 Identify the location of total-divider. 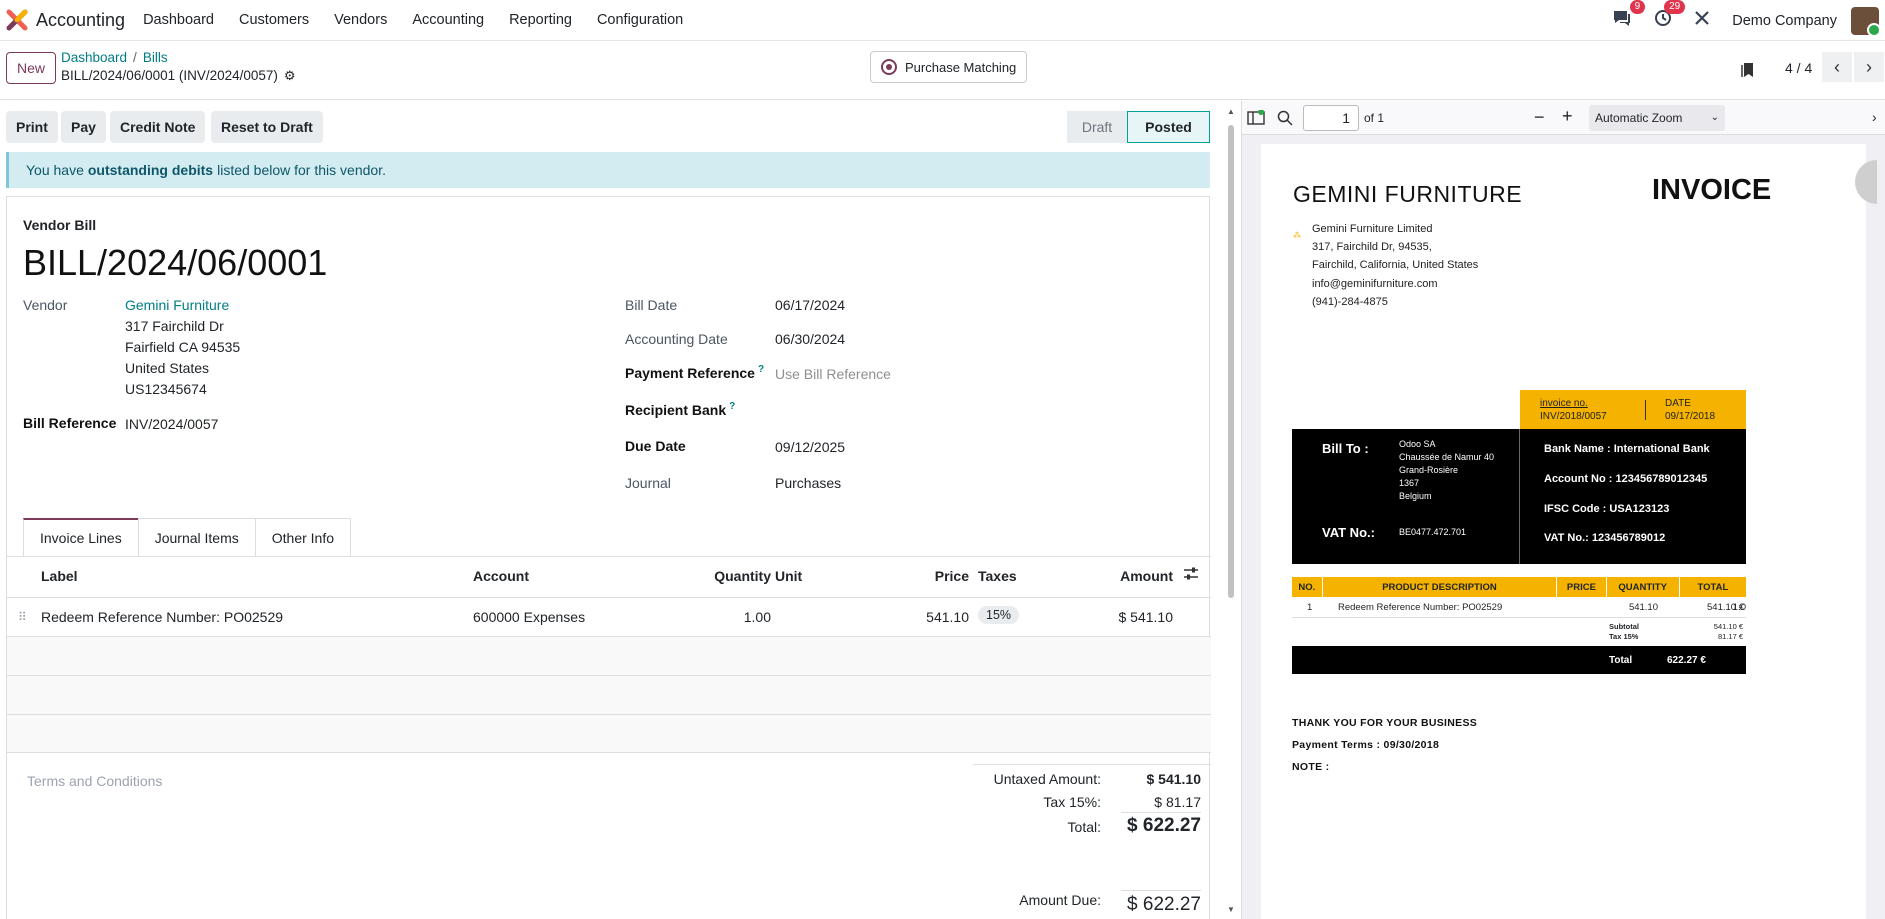
(1161, 812).